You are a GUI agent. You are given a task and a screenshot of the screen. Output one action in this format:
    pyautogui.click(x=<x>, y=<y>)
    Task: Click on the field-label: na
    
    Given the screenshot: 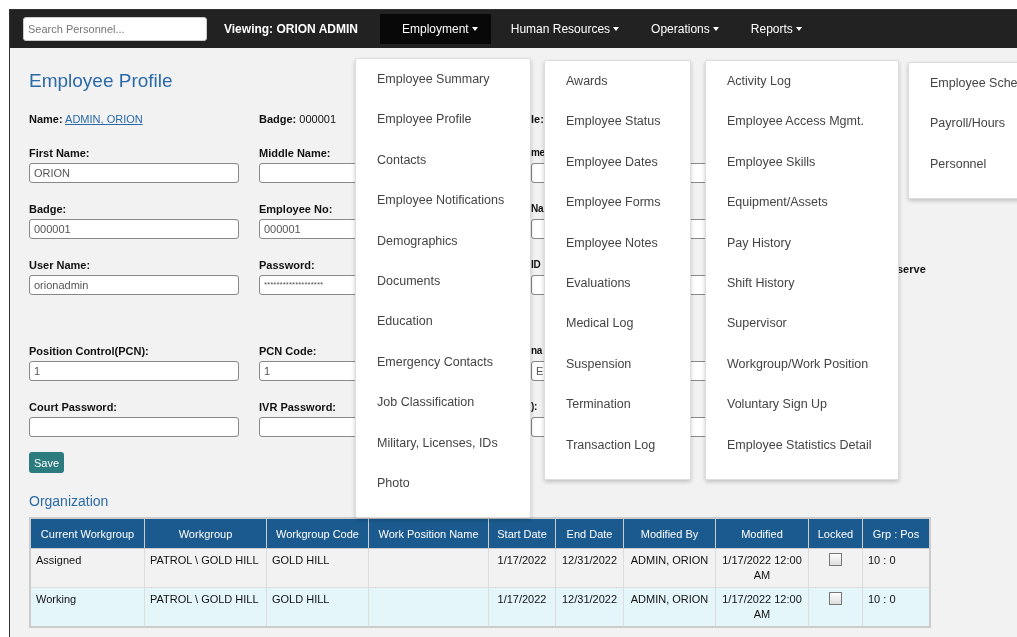 What is the action you would take?
    pyautogui.click(x=537, y=351)
    